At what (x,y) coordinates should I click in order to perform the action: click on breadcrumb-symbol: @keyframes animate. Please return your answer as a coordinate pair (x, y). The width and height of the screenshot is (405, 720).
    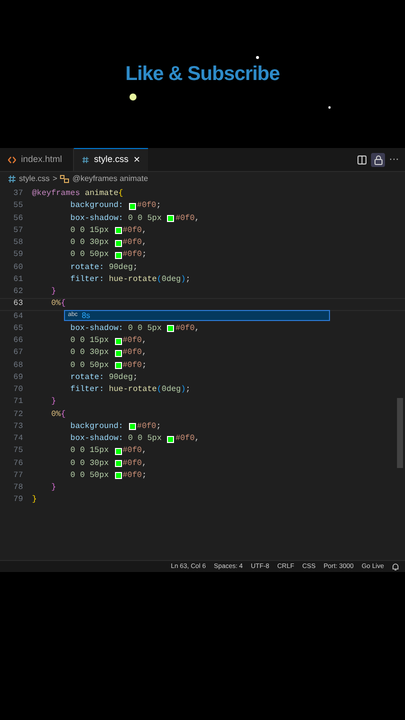
    Looking at the image, I should click on (110, 179).